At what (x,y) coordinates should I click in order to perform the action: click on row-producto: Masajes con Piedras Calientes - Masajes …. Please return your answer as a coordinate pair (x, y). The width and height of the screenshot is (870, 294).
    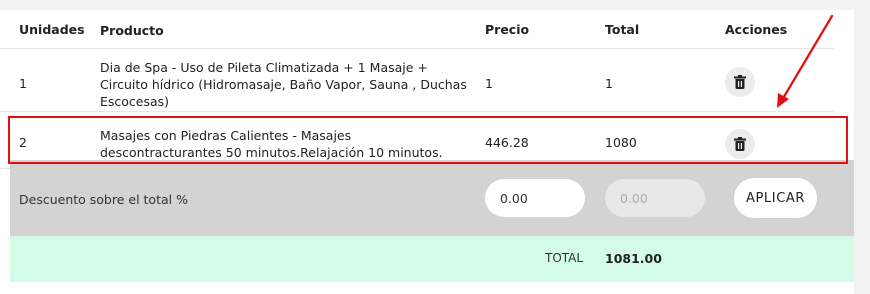
    Looking at the image, I should click on (271, 144).